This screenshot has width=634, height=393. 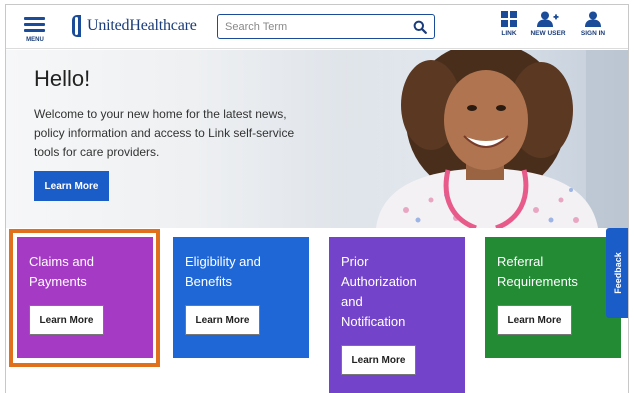 I want to click on search-box, so click(x=326, y=26).